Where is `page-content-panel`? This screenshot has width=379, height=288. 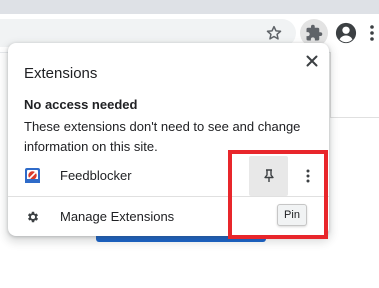
page-content-panel is located at coordinates (354, 85).